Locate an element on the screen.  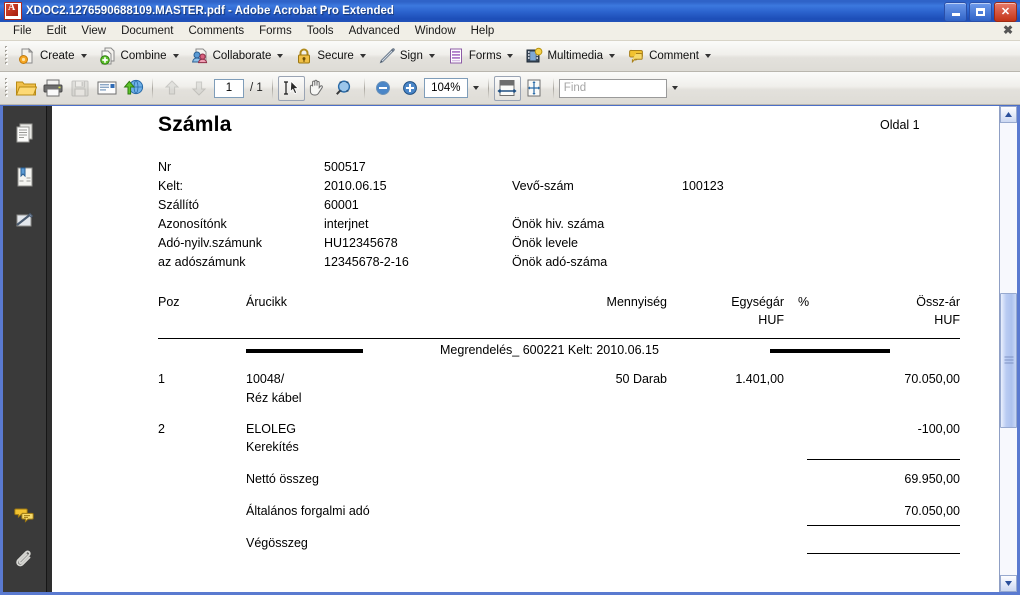
open-folder-icon is located at coordinates (26, 88).